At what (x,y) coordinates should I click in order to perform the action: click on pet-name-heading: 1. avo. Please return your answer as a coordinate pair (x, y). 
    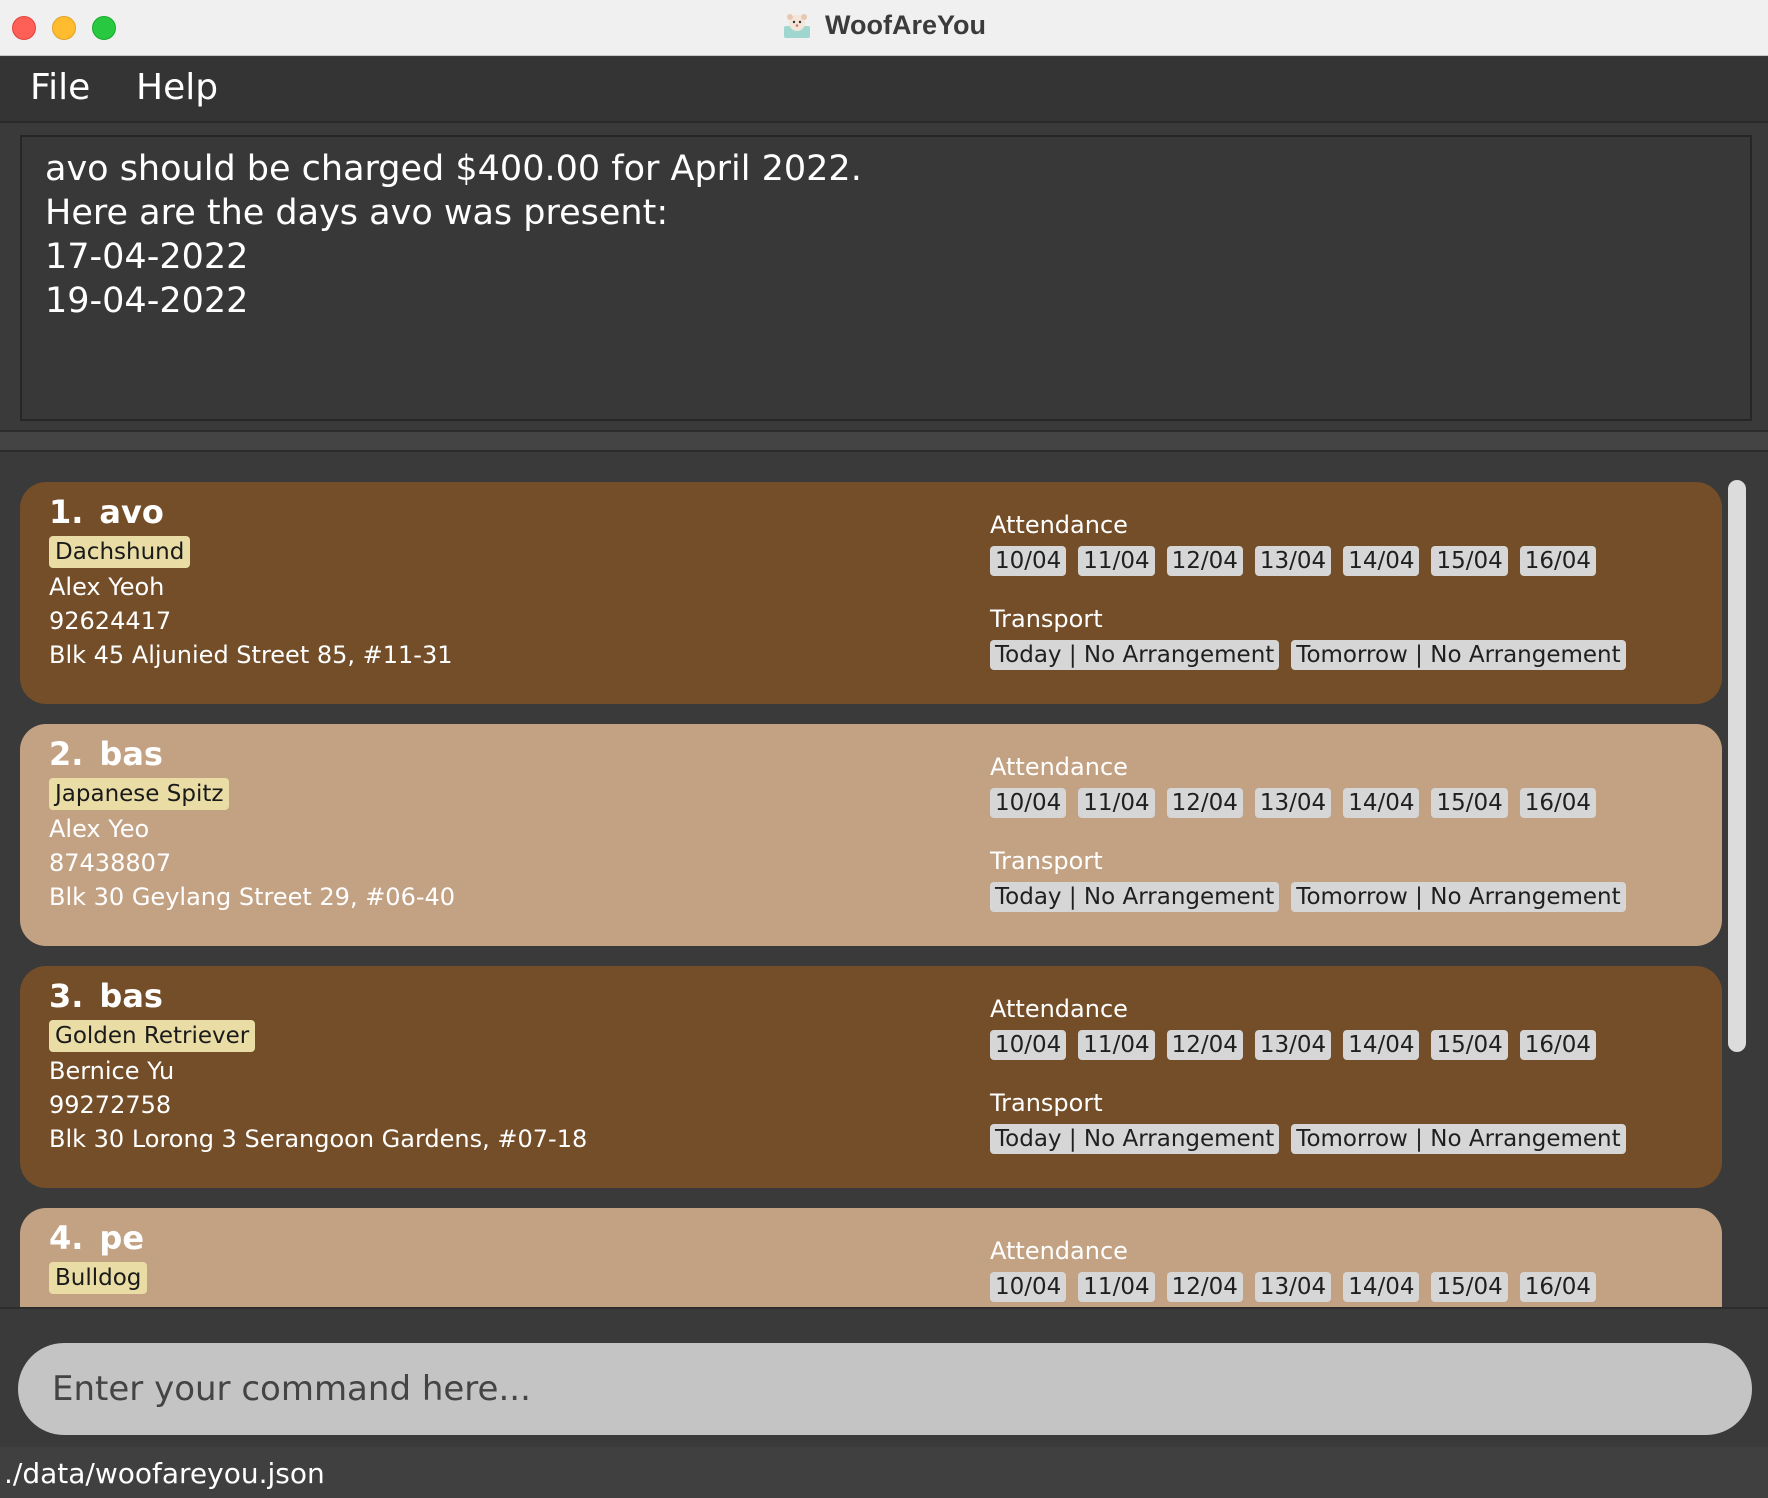
    Looking at the image, I should click on (251, 512).